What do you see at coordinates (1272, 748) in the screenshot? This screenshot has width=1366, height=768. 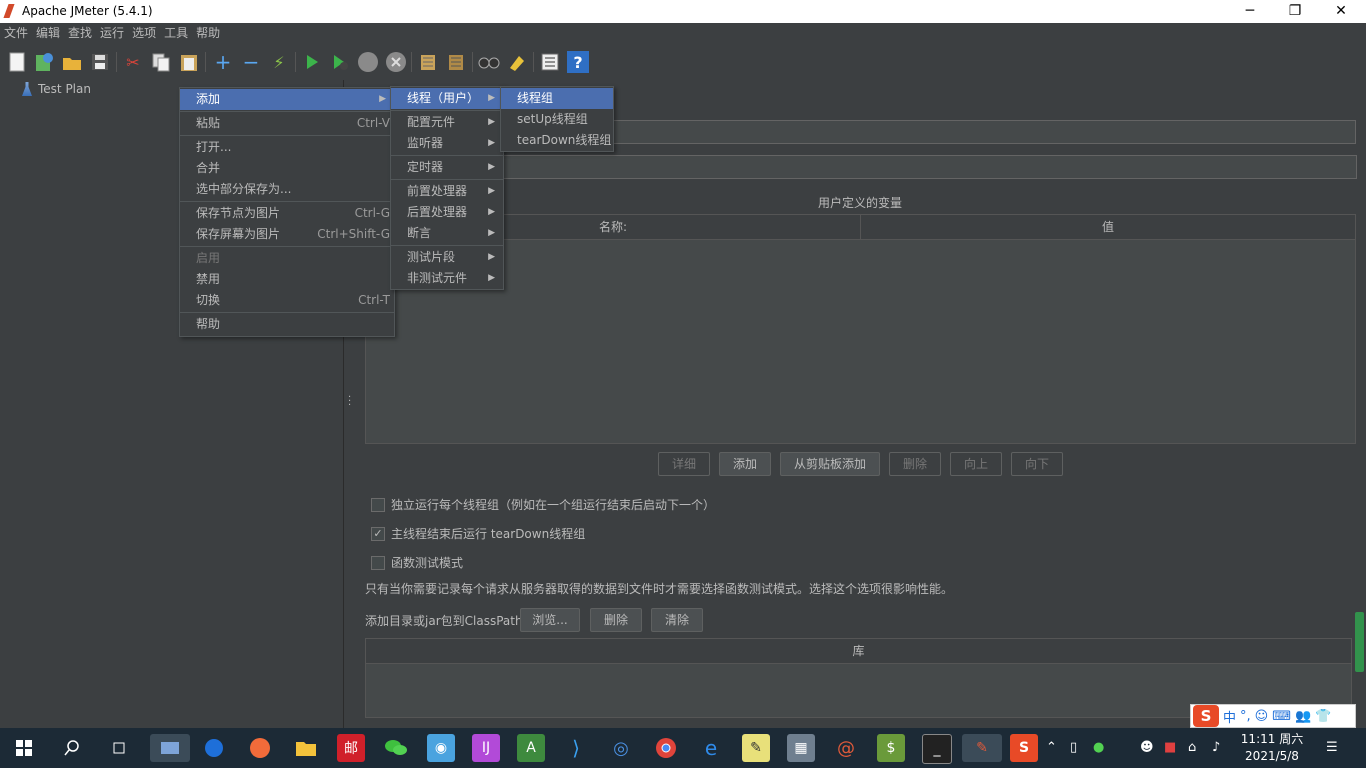 I see `taskbar-clock: 11:11 周六 2021/5/8` at bounding box center [1272, 748].